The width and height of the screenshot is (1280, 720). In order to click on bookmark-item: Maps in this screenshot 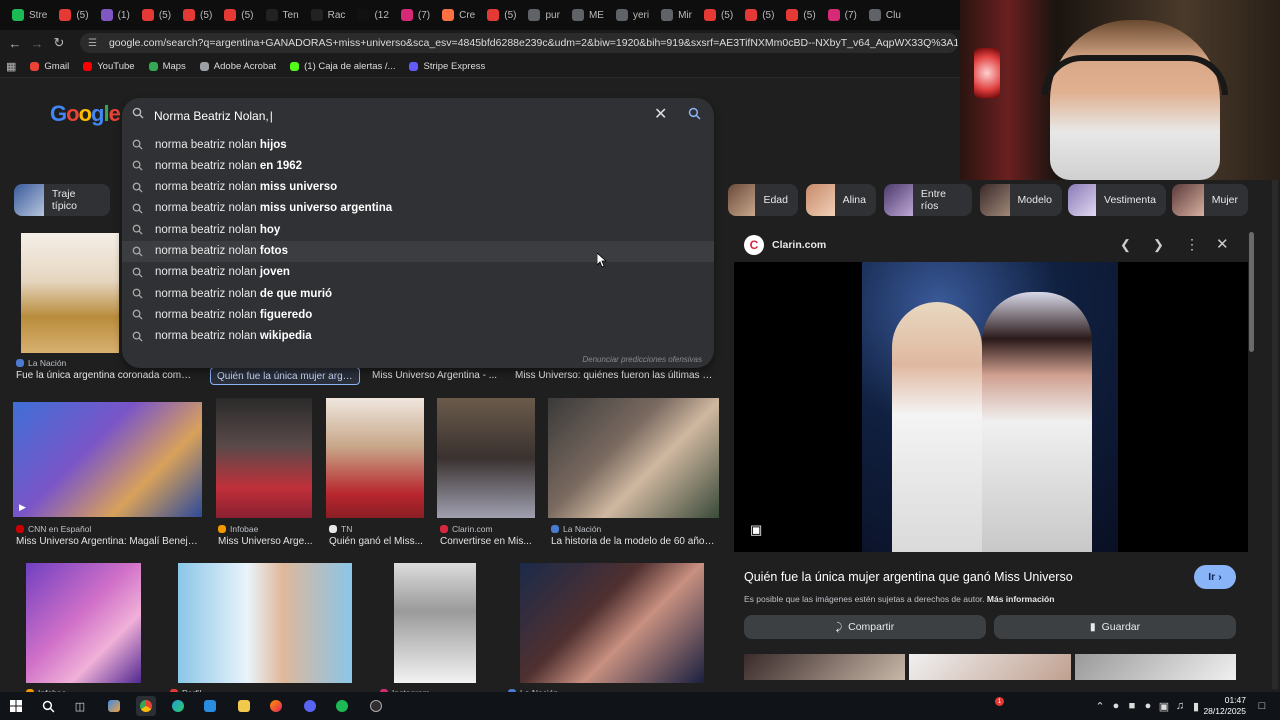, I will do `click(167, 66)`.